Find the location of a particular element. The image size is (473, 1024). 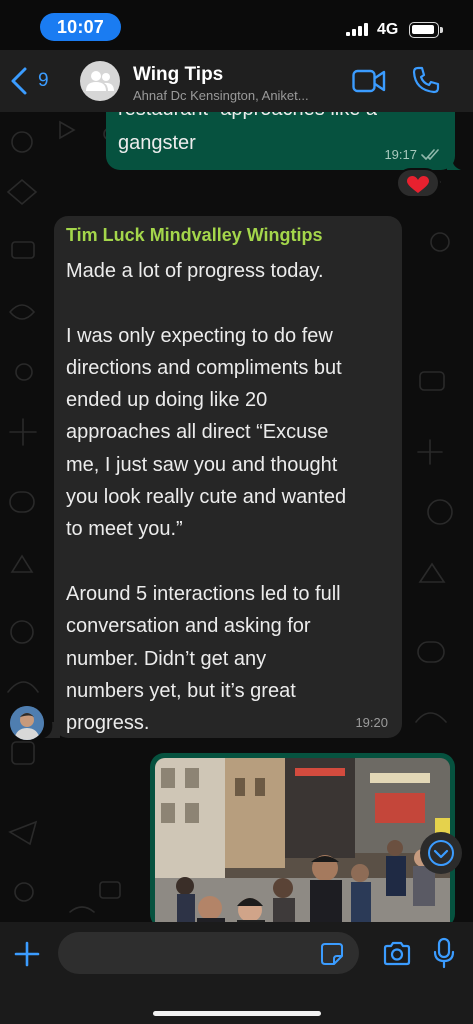

chevron-down-circle-icon is located at coordinates (441, 853).